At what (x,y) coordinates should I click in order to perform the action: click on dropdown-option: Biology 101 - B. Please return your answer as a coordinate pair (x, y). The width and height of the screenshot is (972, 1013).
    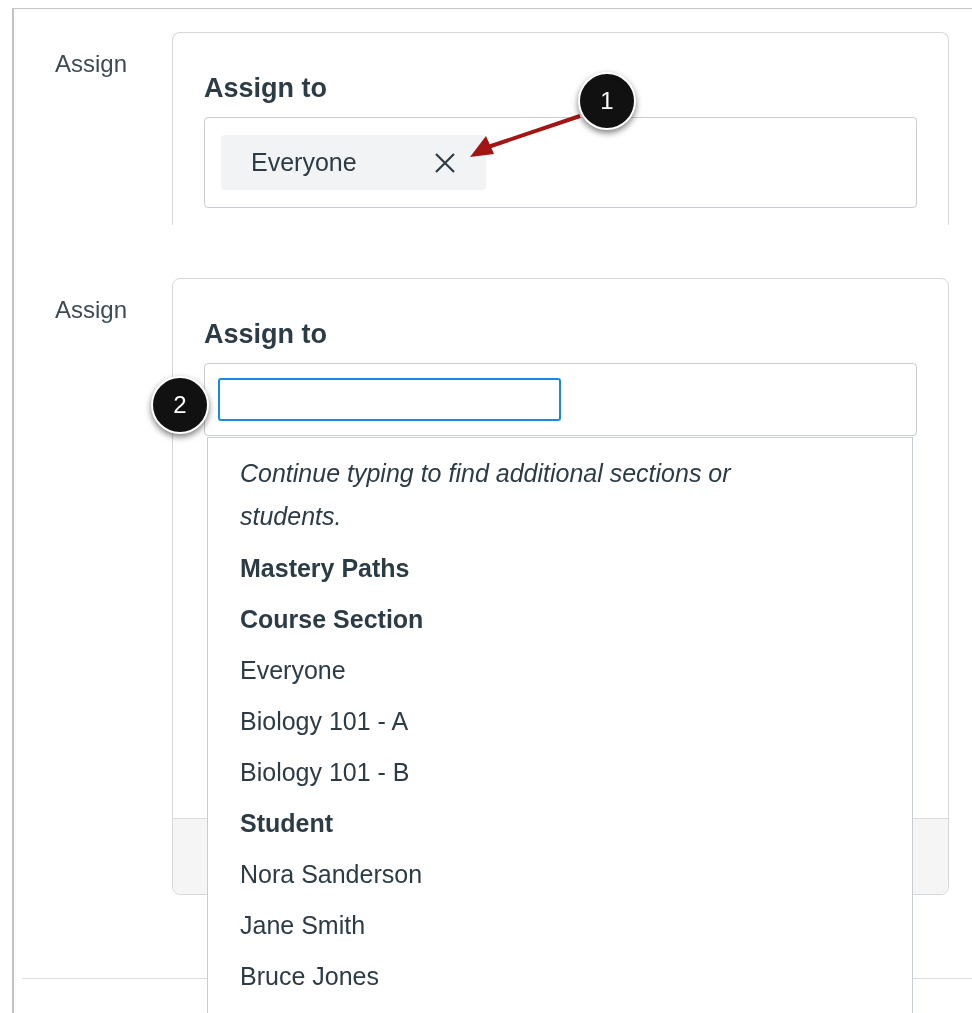
    Looking at the image, I should click on (325, 772).